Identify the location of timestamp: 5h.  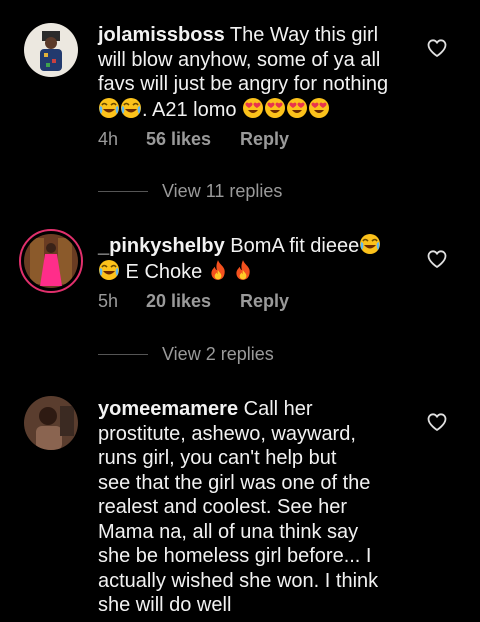
(108, 301).